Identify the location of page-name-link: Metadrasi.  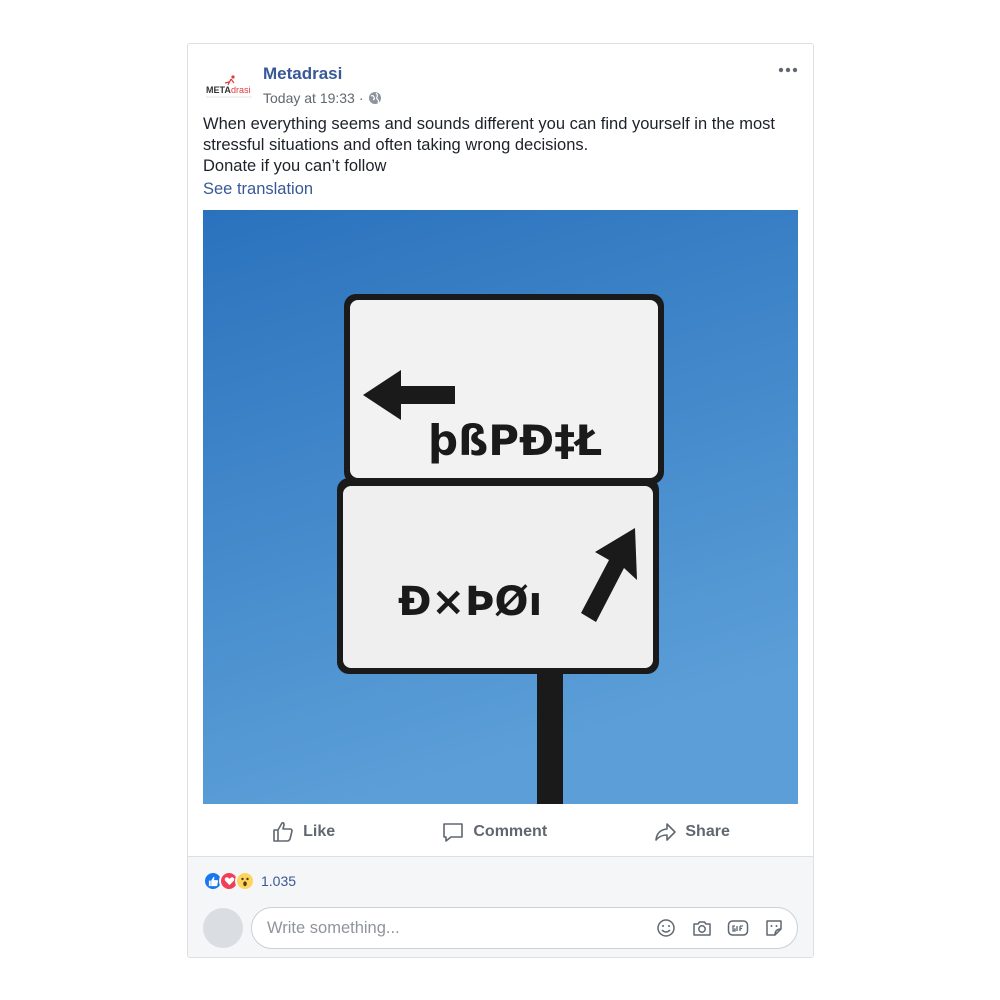
(302, 74).